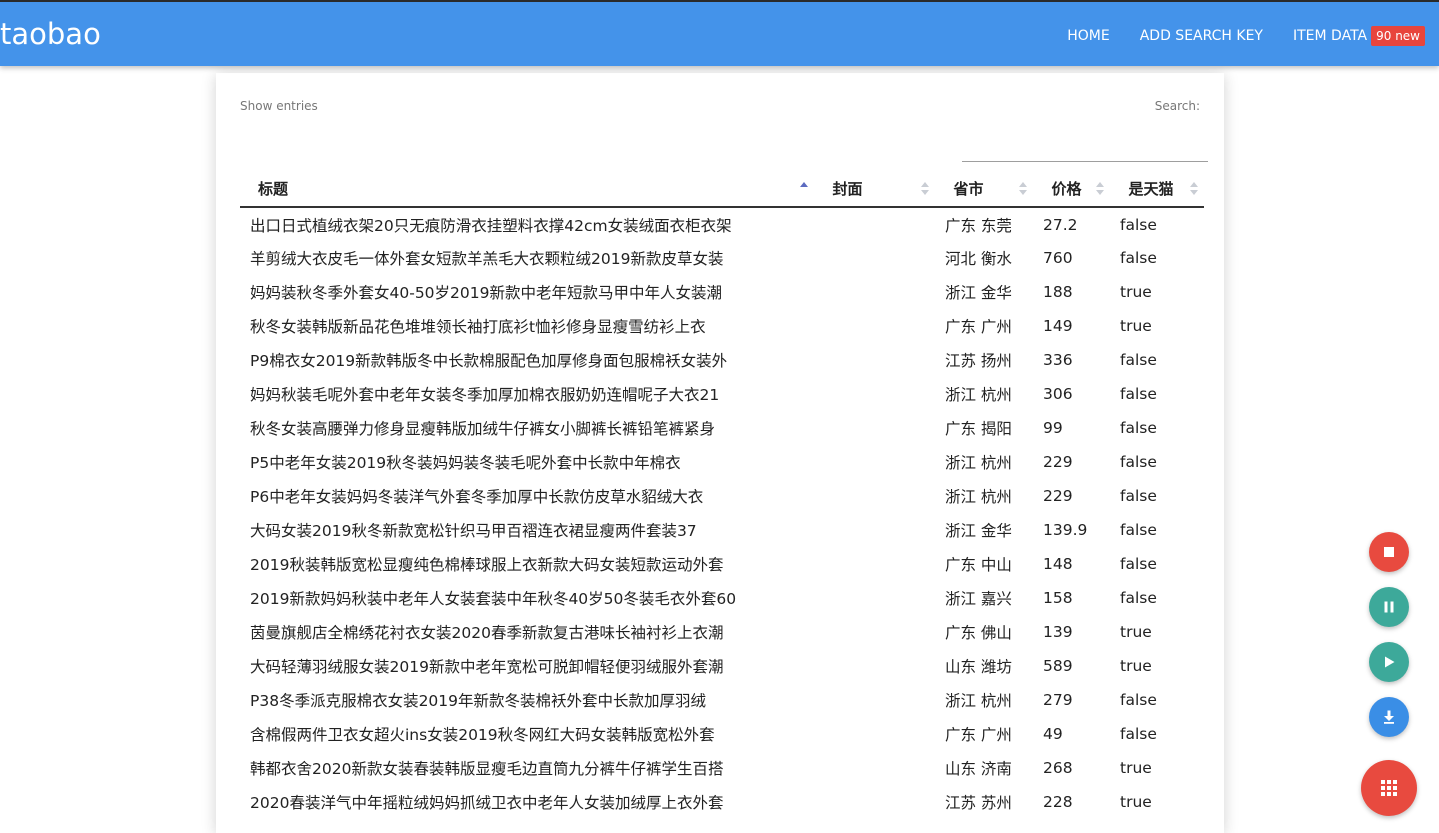 Image resolution: width=1439 pixels, height=833 pixels. Describe the element at coordinates (978, 667) in the screenshot. I see `cell-location: 山东 潍坊` at that location.